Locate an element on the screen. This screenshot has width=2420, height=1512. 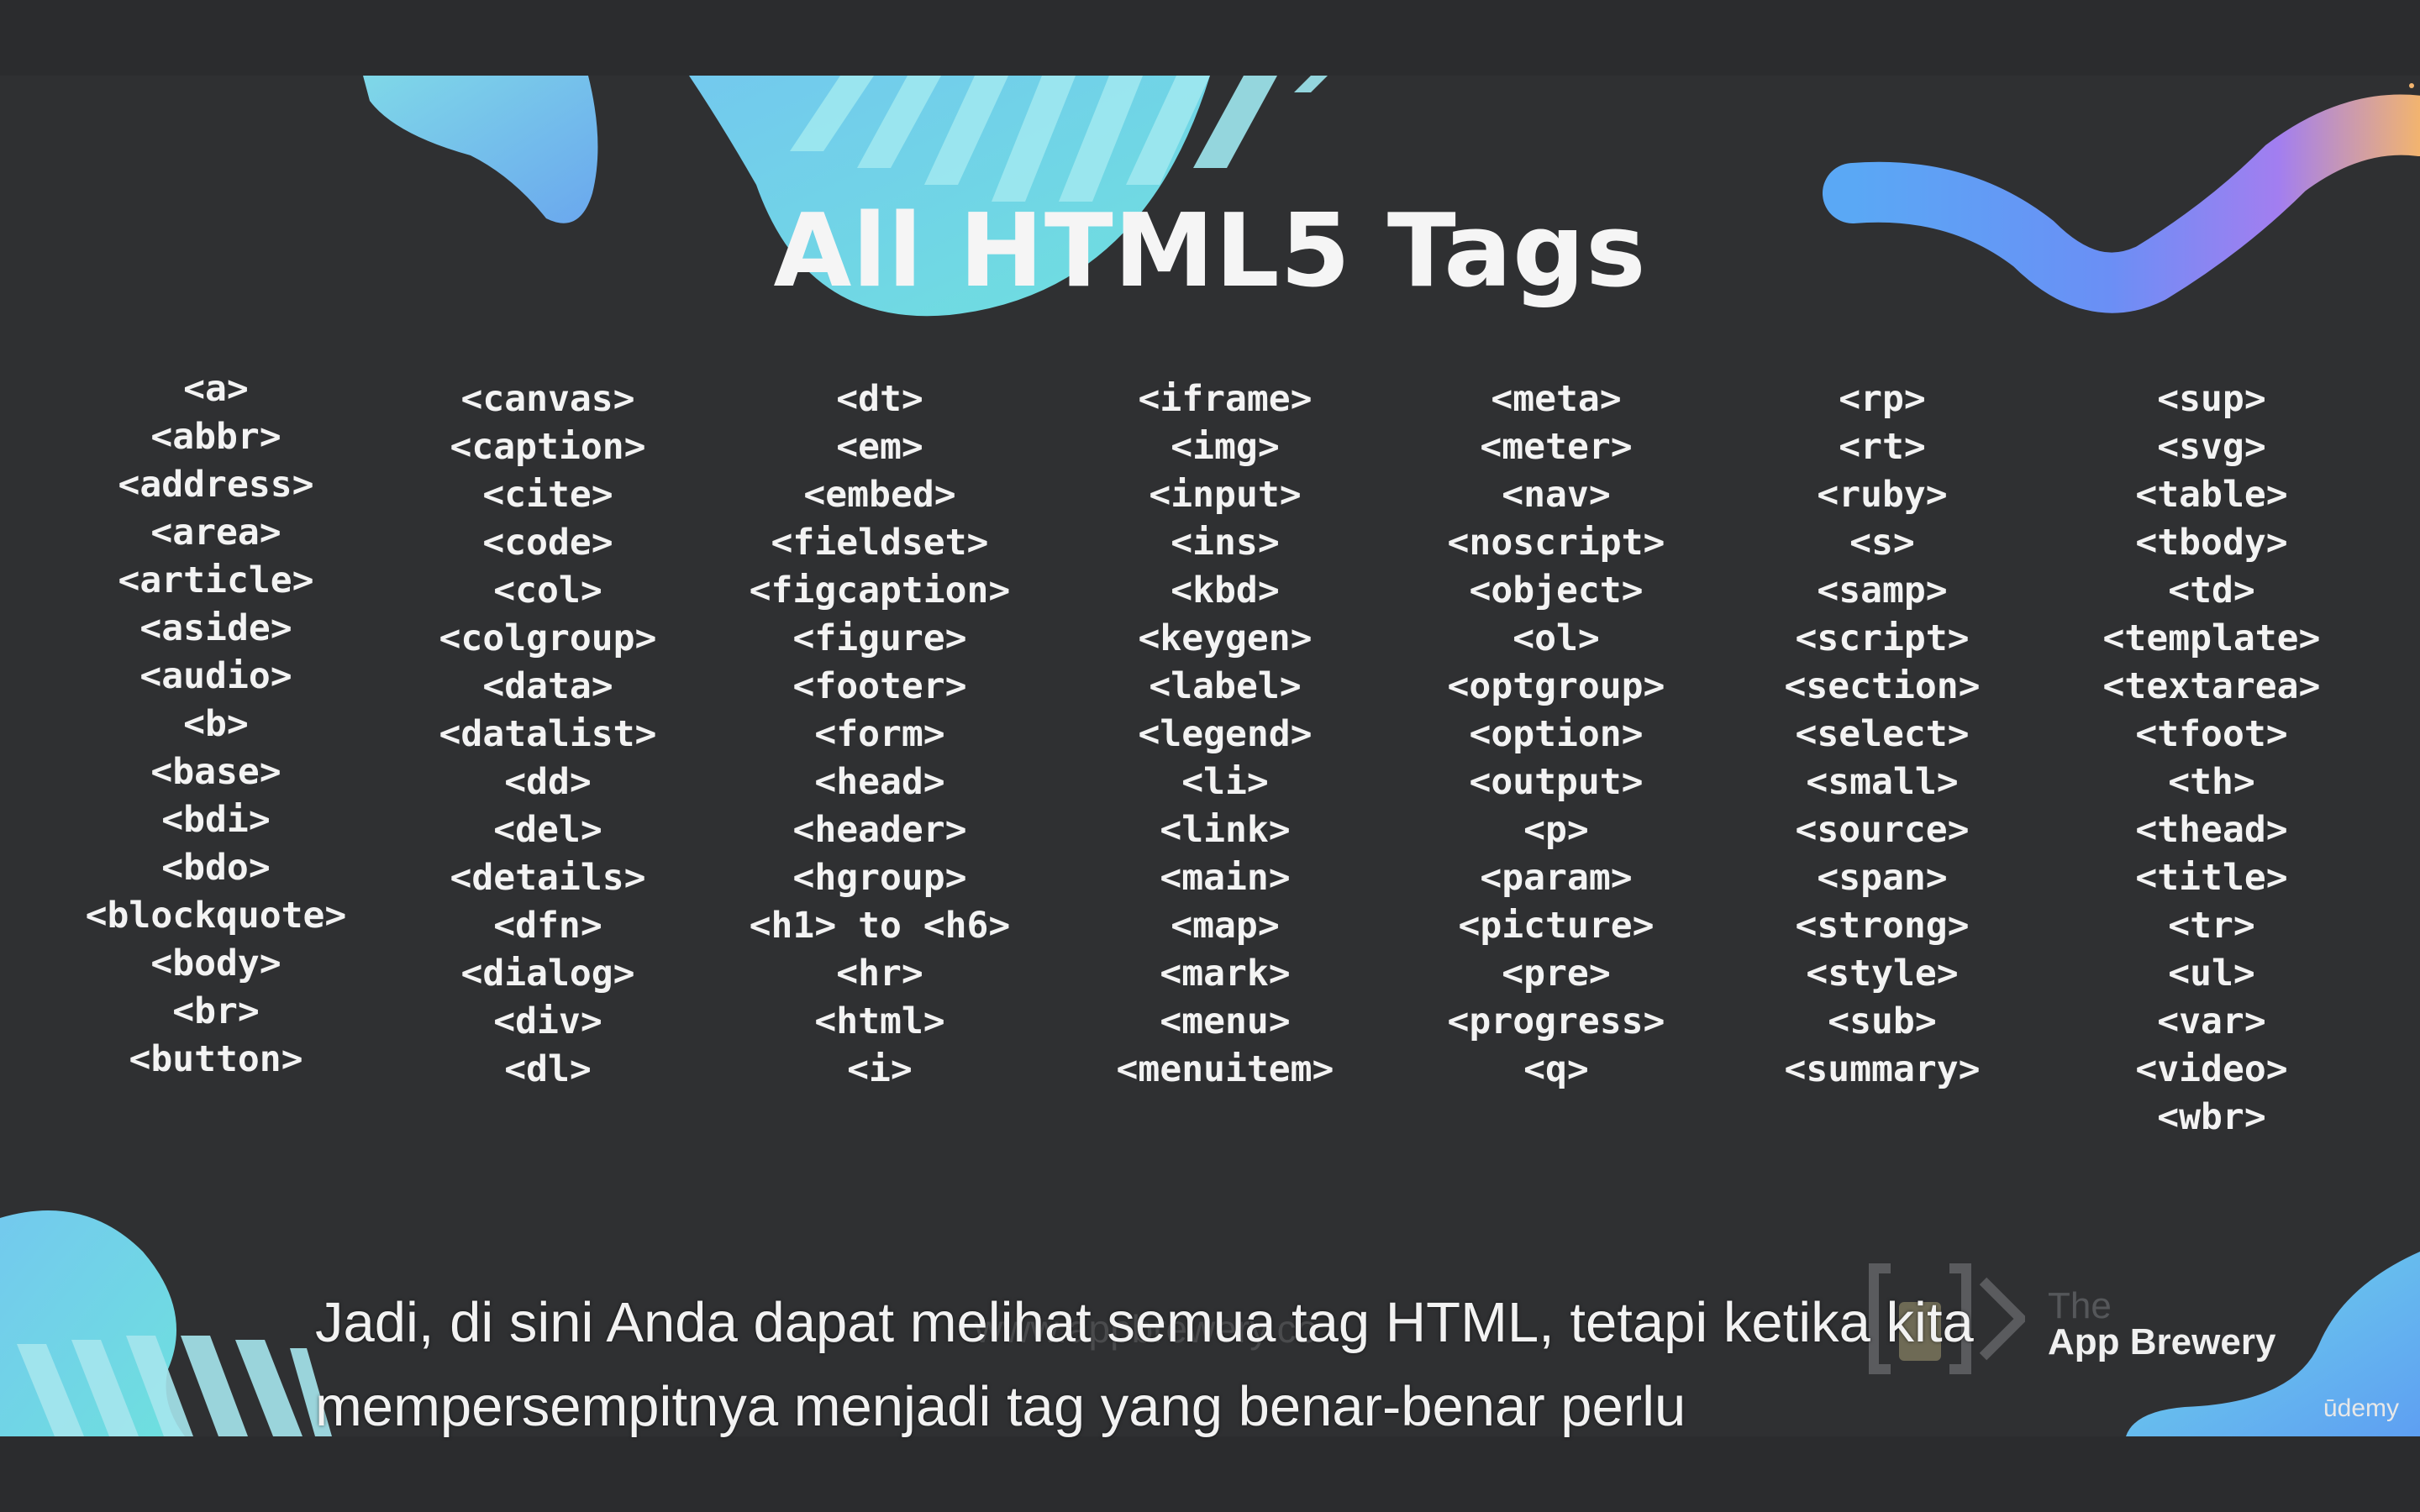
tag-item: <footer> is located at coordinates (879, 686).